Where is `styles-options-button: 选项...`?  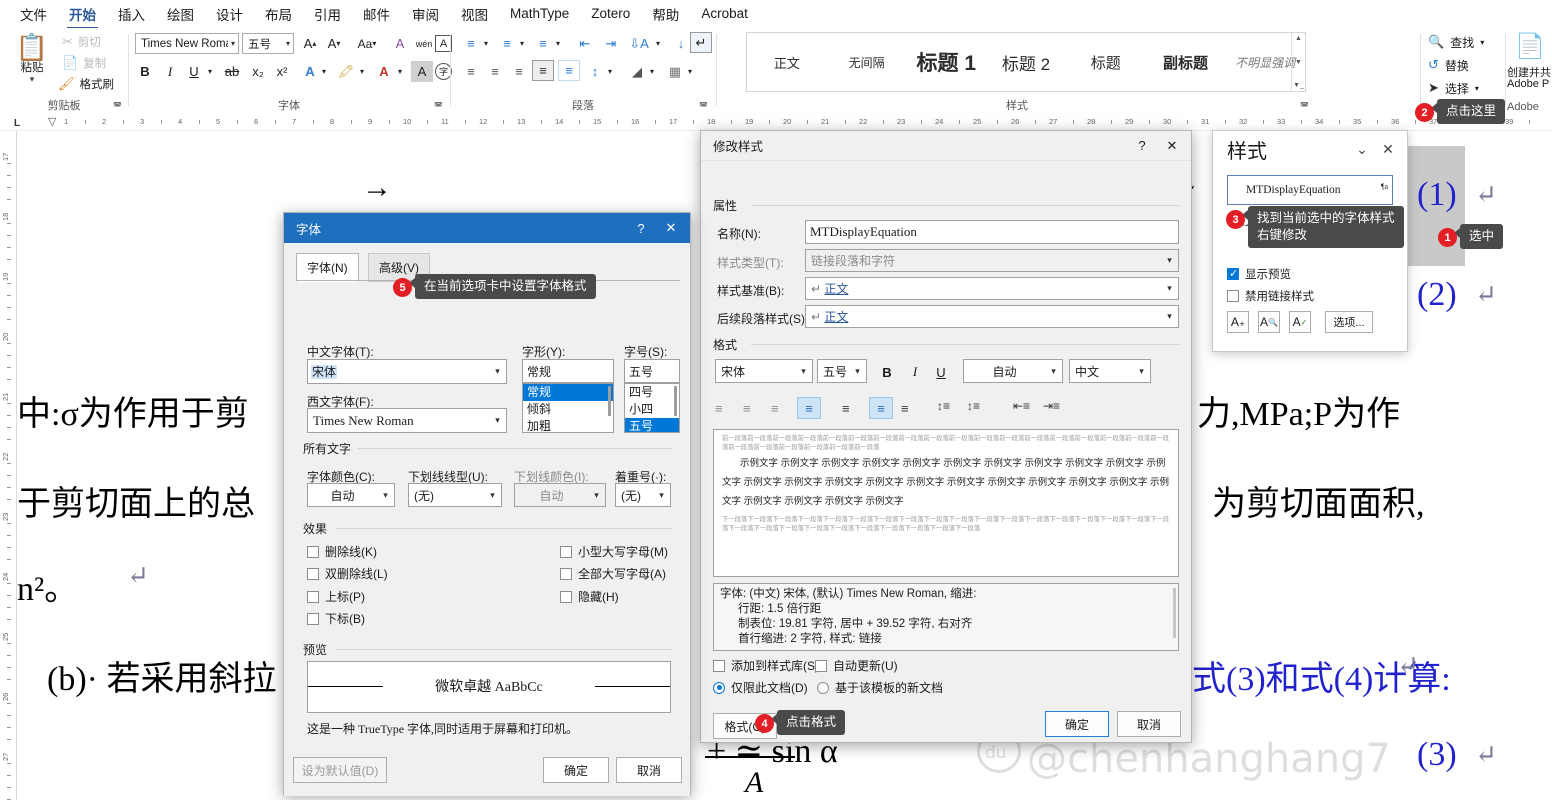
styles-options-button: 选项... is located at coordinates (1349, 322).